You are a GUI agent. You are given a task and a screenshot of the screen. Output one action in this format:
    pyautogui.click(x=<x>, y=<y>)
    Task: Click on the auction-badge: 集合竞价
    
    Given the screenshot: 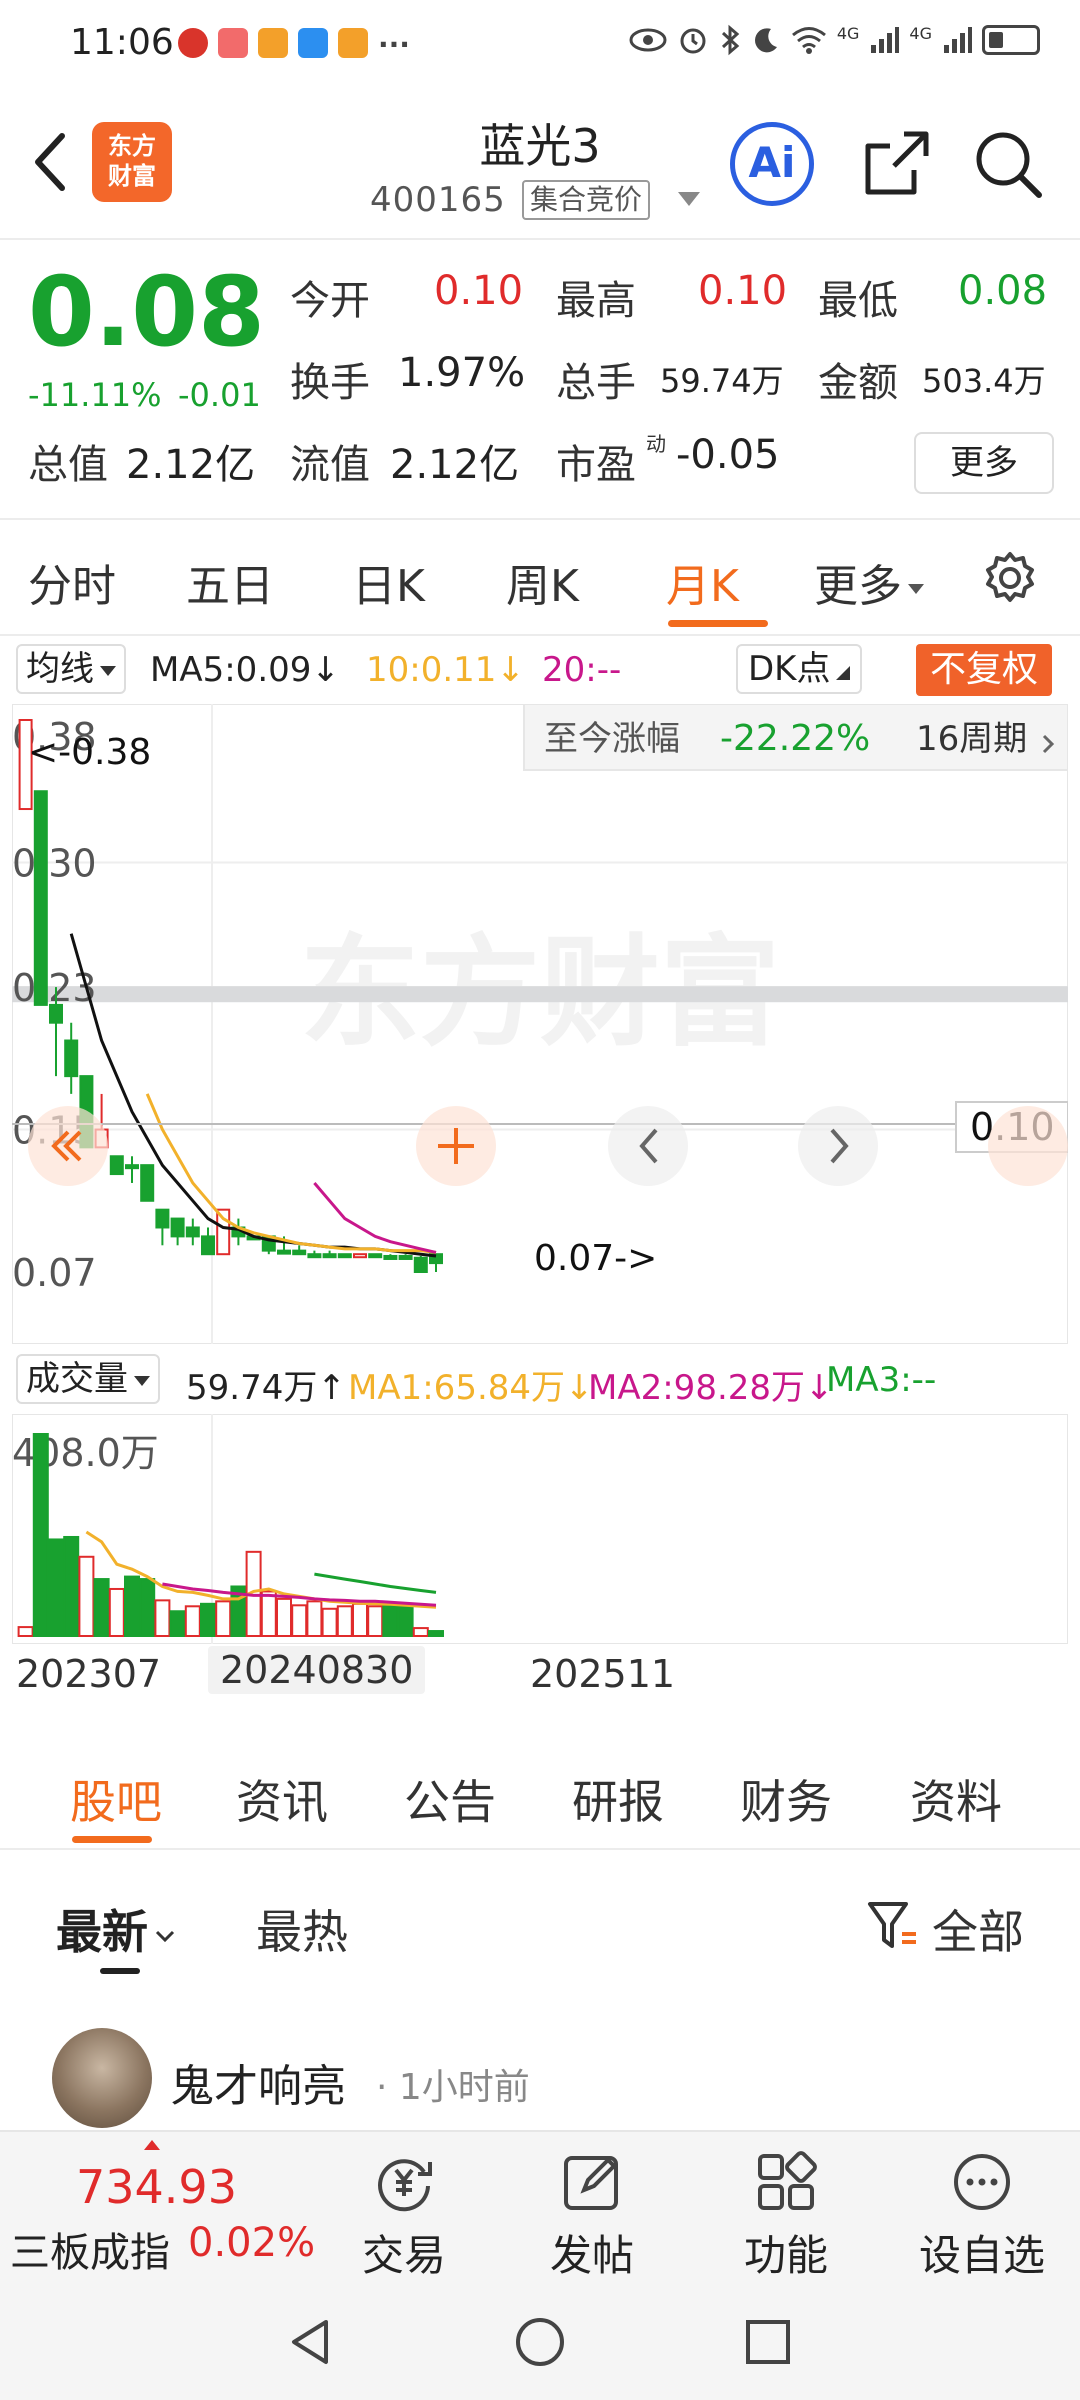 What is the action you would take?
    pyautogui.click(x=586, y=200)
    